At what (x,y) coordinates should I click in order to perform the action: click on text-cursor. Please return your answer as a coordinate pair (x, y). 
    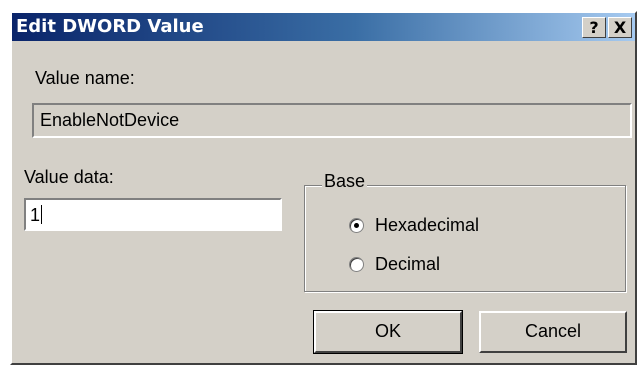
    Looking at the image, I should click on (42, 214).